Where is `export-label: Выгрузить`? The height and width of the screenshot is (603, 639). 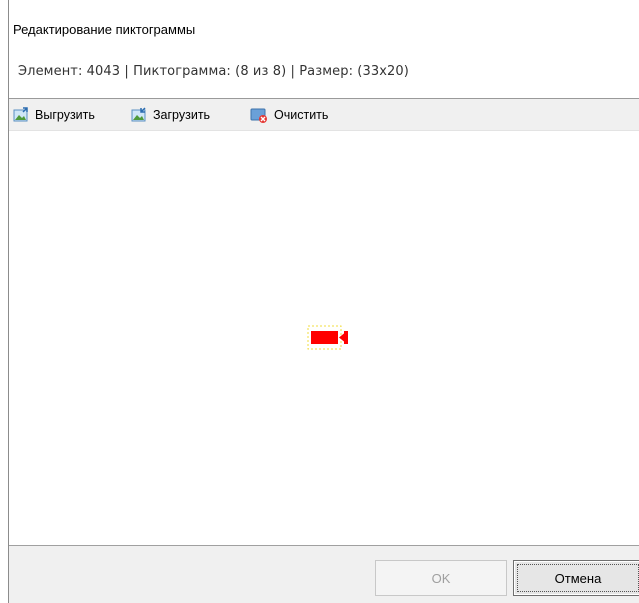 export-label: Выгрузить is located at coordinates (65, 115).